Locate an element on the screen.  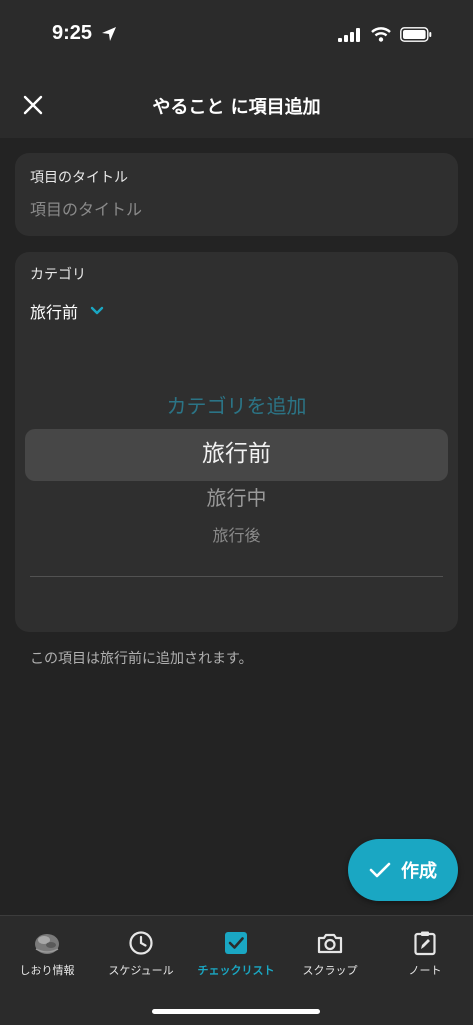
status-bar: 9:25 is located at coordinates (236, 35).